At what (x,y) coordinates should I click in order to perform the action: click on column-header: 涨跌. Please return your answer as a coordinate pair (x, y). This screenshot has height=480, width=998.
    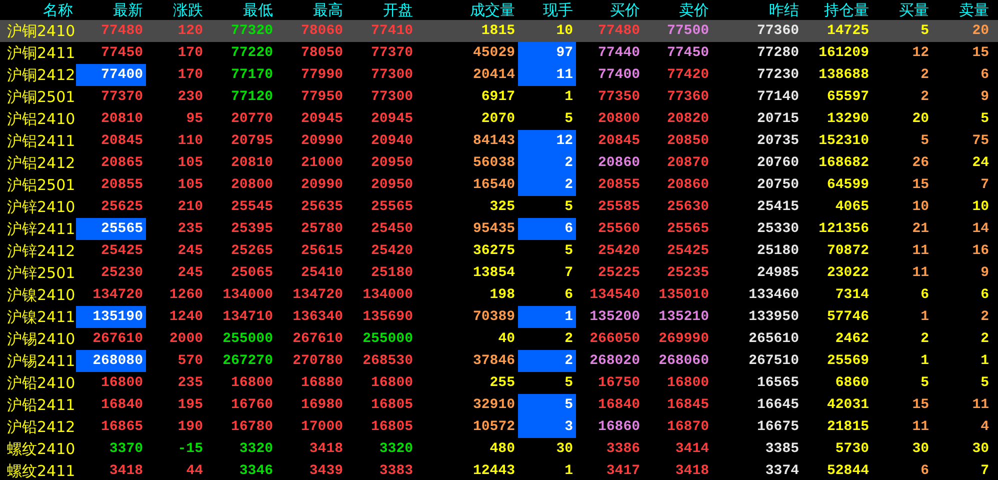
    Looking at the image, I should click on (176, 10).